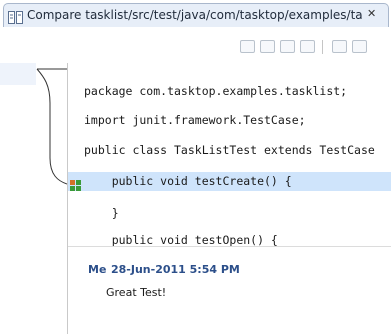 Image resolution: width=391 pixels, height=335 pixels. What do you see at coordinates (15, 16) in the screenshot?
I see `compare-icon` at bounding box center [15, 16].